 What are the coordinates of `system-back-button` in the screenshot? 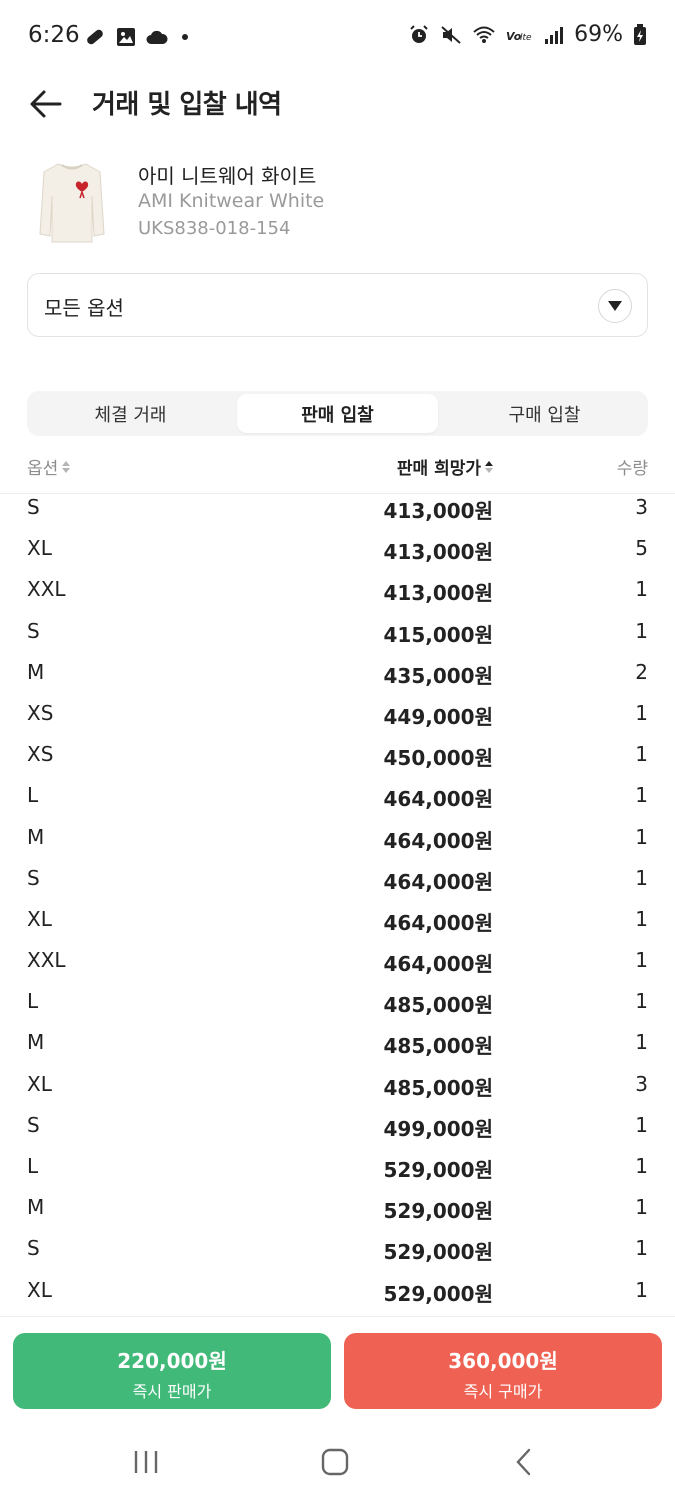 It's located at (524, 1462).